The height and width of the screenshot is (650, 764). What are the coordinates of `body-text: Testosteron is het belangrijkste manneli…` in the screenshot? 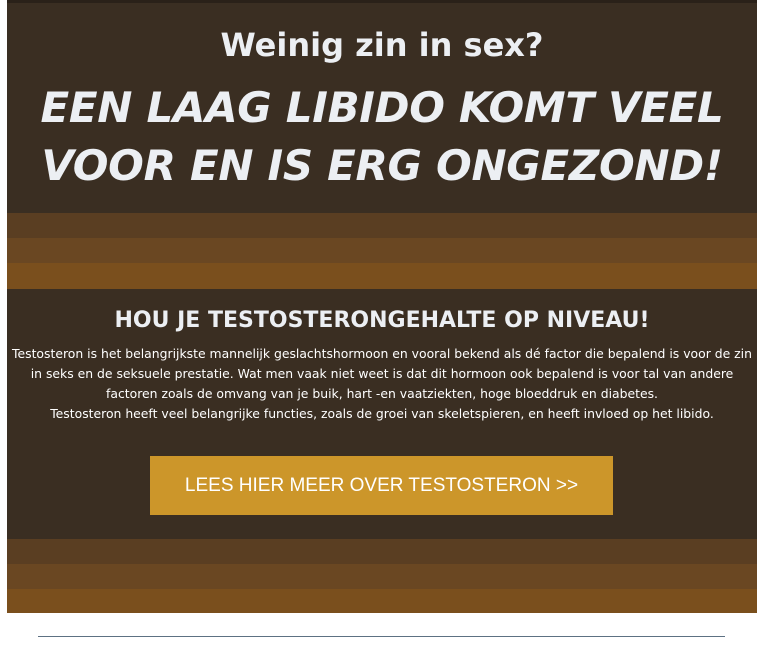 It's located at (382, 384).